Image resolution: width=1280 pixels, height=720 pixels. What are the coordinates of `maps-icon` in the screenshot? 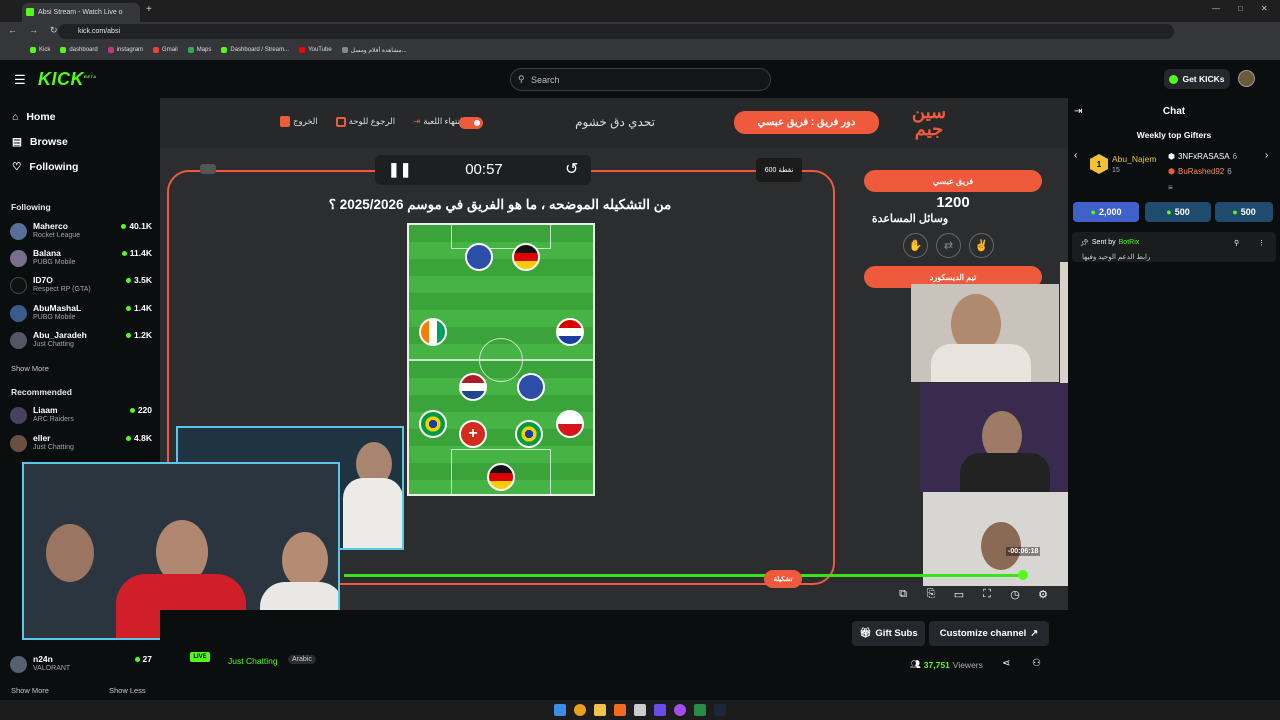 It's located at (190, 50).